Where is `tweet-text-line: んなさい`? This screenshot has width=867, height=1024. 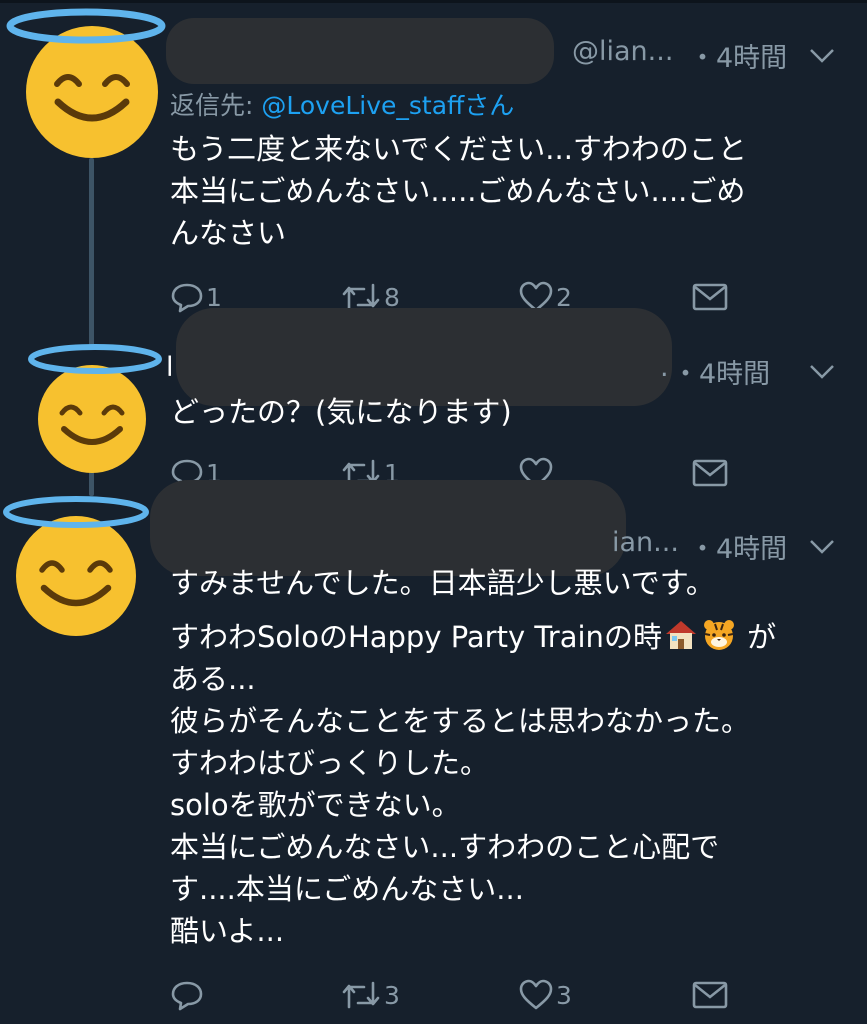
tweet-text-line: んなさい is located at coordinates (228, 233).